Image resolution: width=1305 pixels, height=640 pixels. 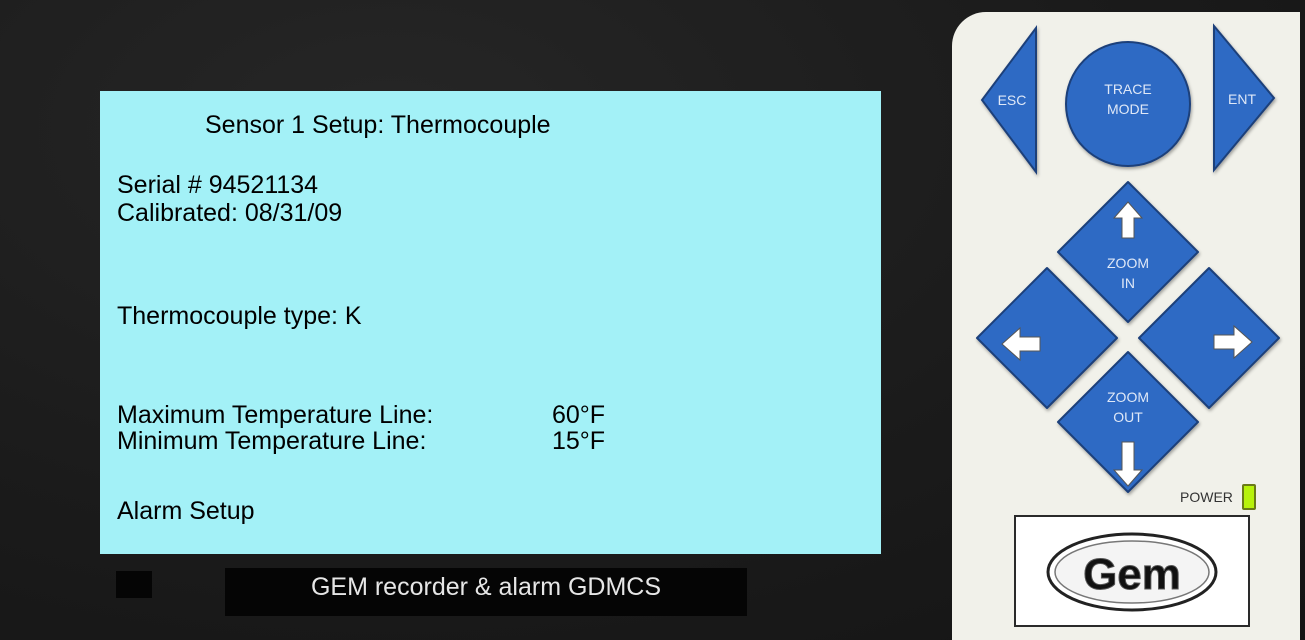 What do you see at coordinates (1127, 89) in the screenshot?
I see `trace-mode-label-line1: TRACE` at bounding box center [1127, 89].